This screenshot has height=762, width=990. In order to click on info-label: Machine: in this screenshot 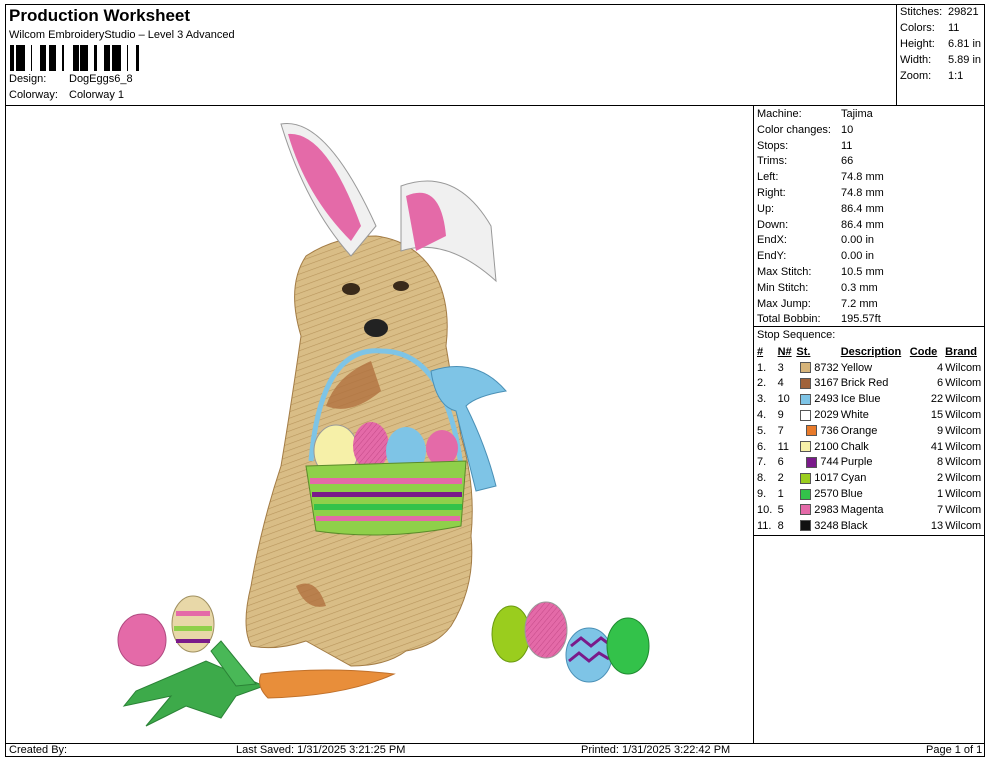, I will do `click(779, 114)`.